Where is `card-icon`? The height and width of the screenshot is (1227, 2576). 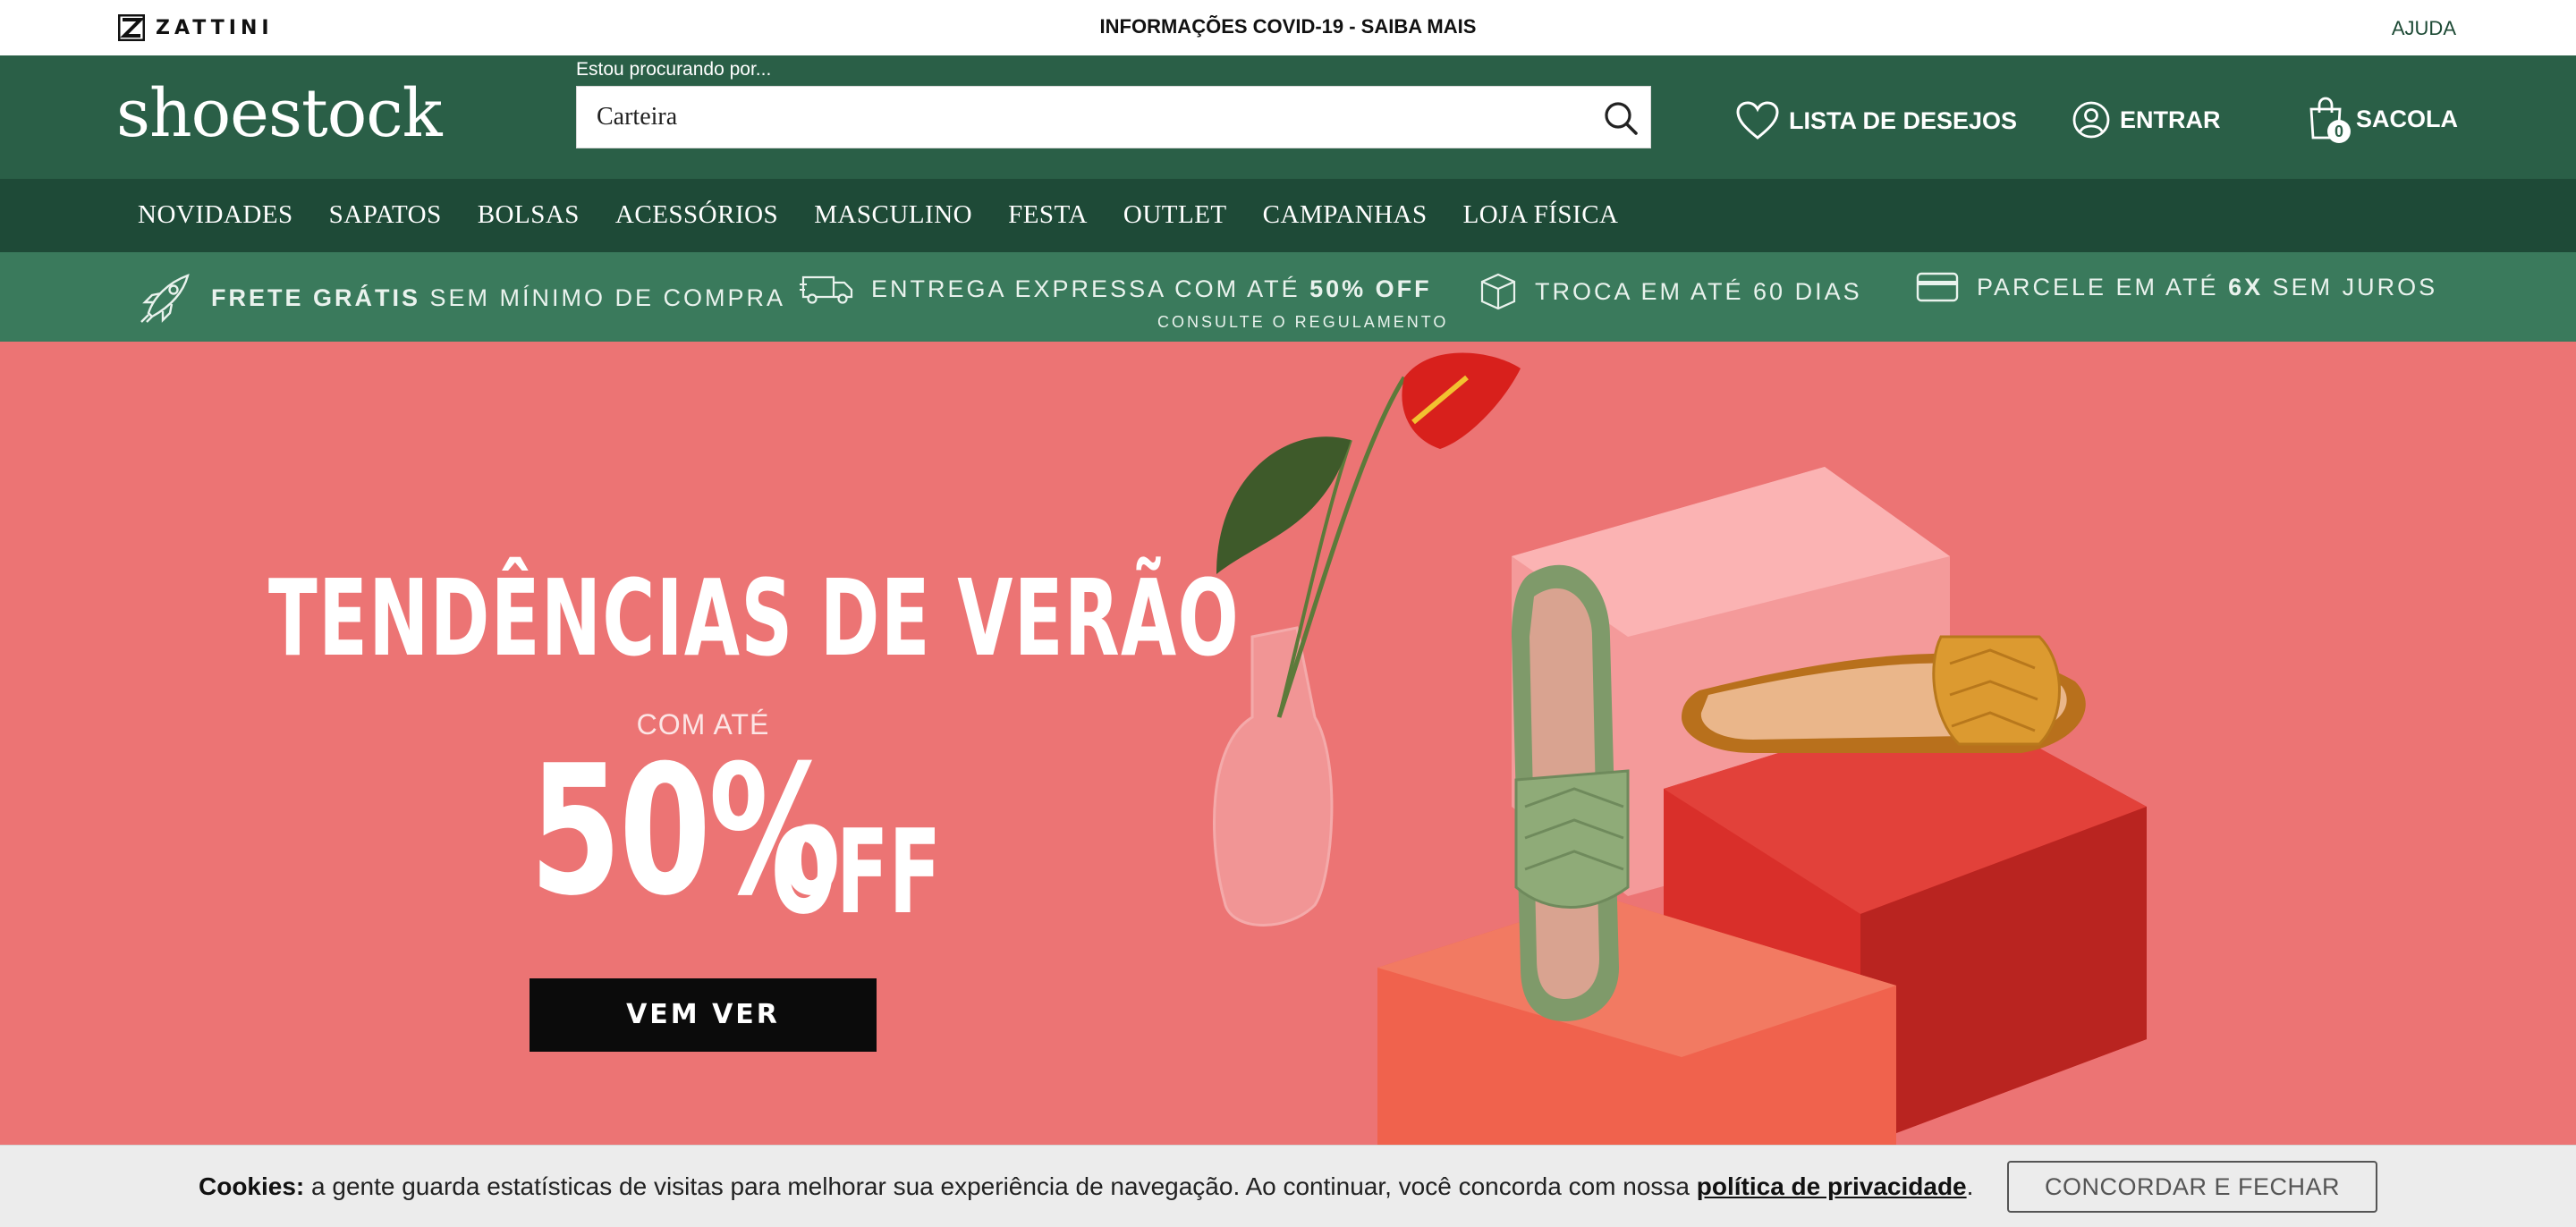
card-icon is located at coordinates (1937, 287).